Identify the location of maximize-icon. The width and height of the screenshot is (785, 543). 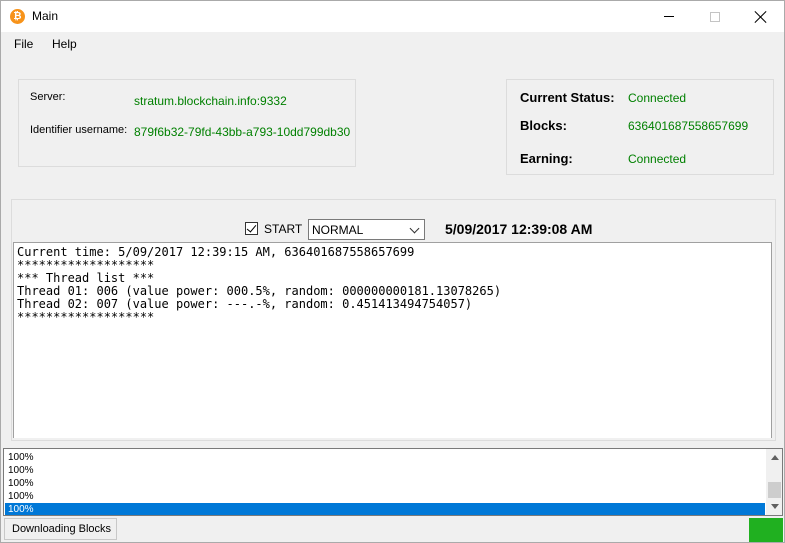
(715, 16).